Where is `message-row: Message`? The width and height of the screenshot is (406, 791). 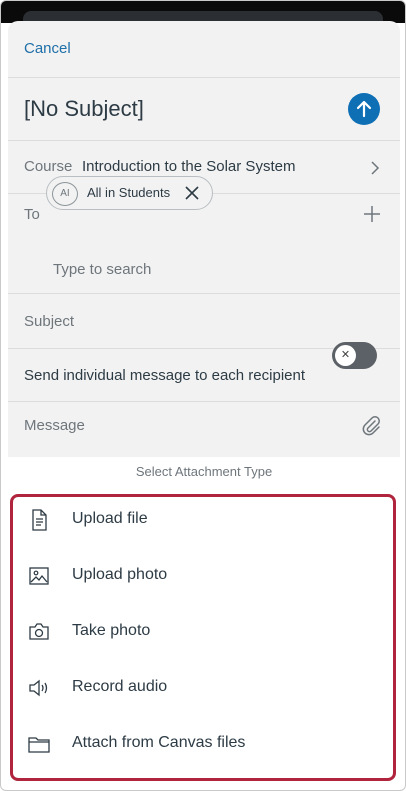
message-row: Message is located at coordinates (204, 429).